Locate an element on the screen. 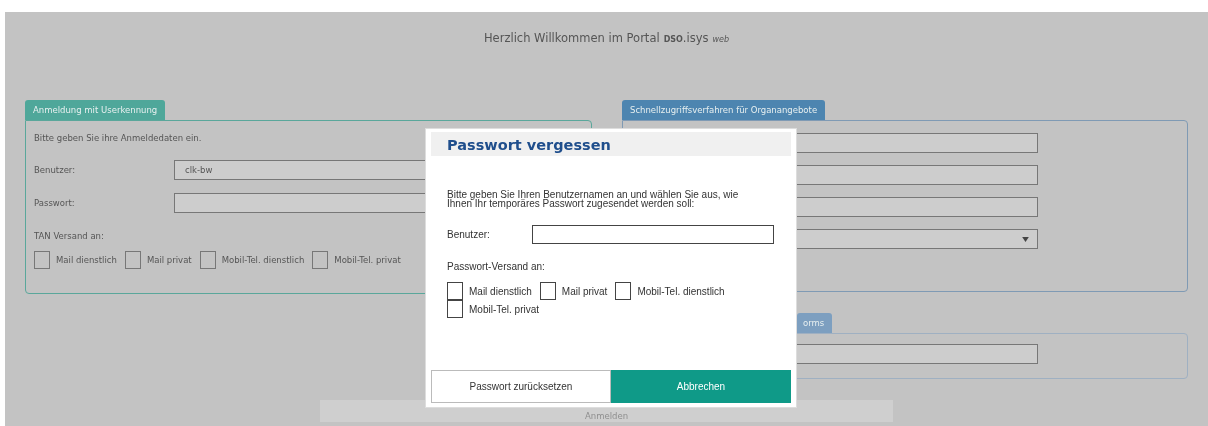 This screenshot has width=1208, height=426. caret-icon is located at coordinates (1025, 239).